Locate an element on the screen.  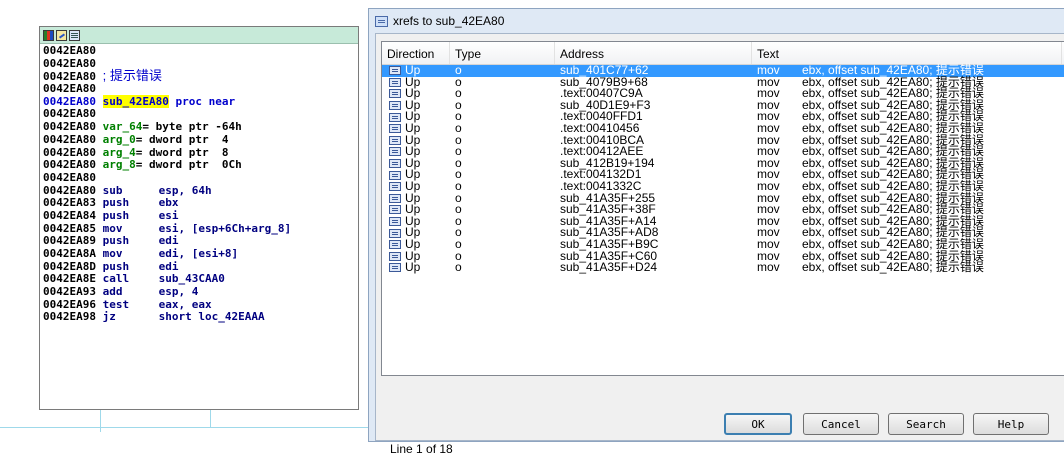
instruction-mnemonic: add is located at coordinates (112, 292).